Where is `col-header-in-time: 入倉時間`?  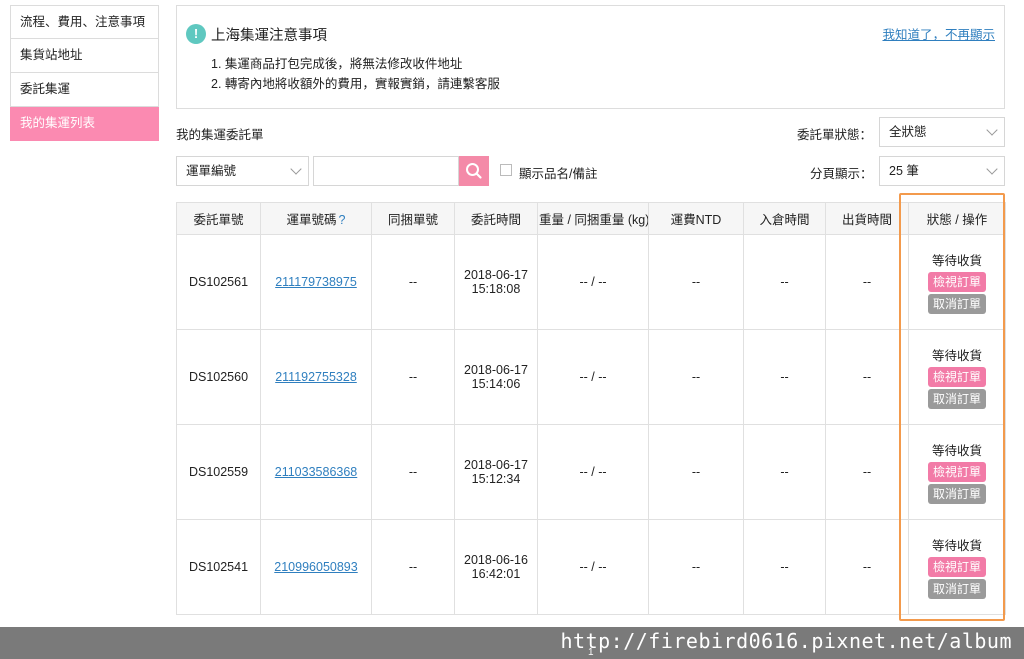 col-header-in-time: 入倉時間 is located at coordinates (784, 218).